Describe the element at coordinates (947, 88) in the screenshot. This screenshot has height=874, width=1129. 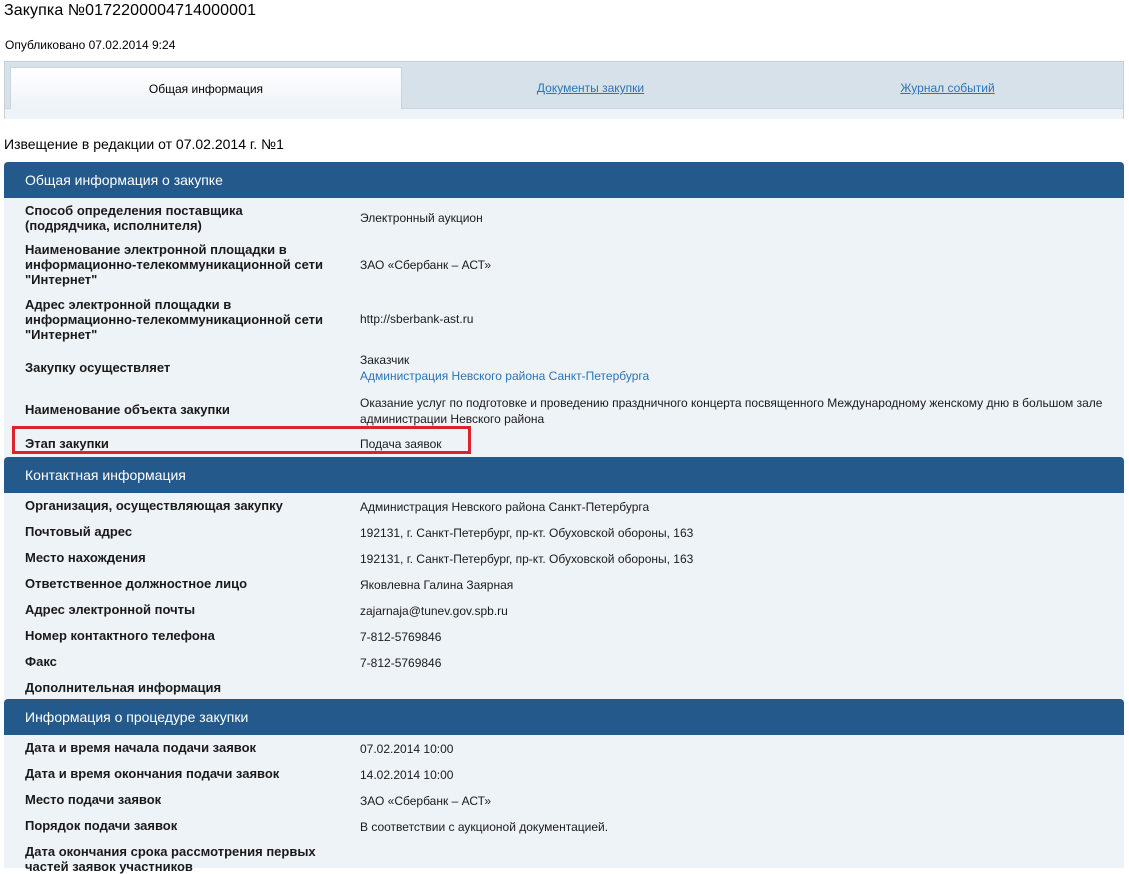
I see `tab-event-log: Журнал событий` at that location.